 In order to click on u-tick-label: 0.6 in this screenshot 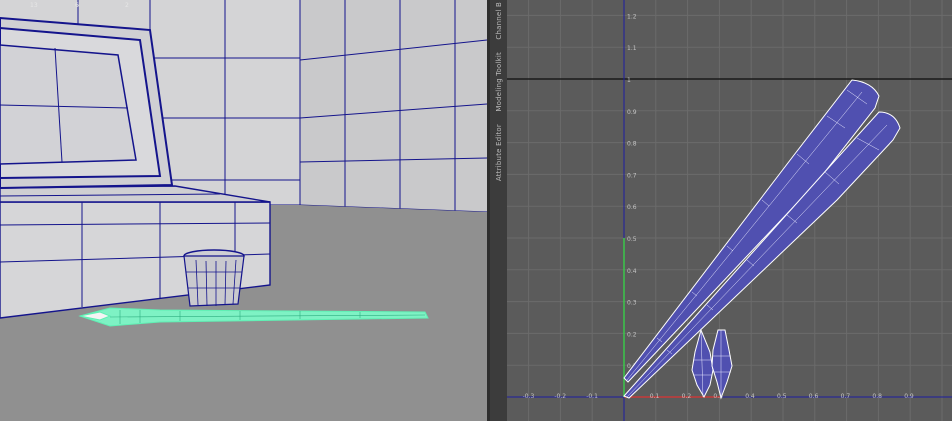, I will do `click(814, 396)`.